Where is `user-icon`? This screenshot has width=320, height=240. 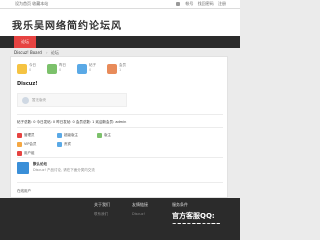 user-icon is located at coordinates (178, 4).